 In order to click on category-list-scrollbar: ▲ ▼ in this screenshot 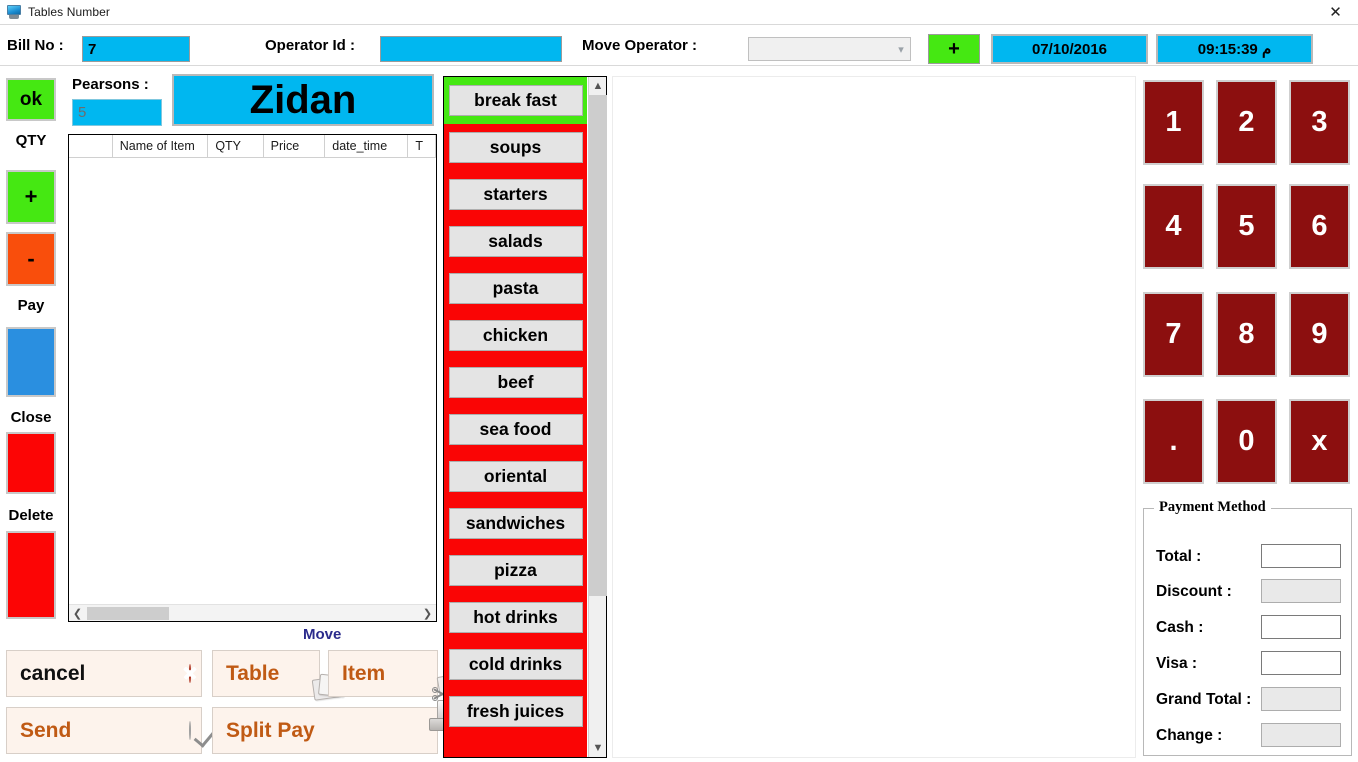, I will do `click(597, 417)`.